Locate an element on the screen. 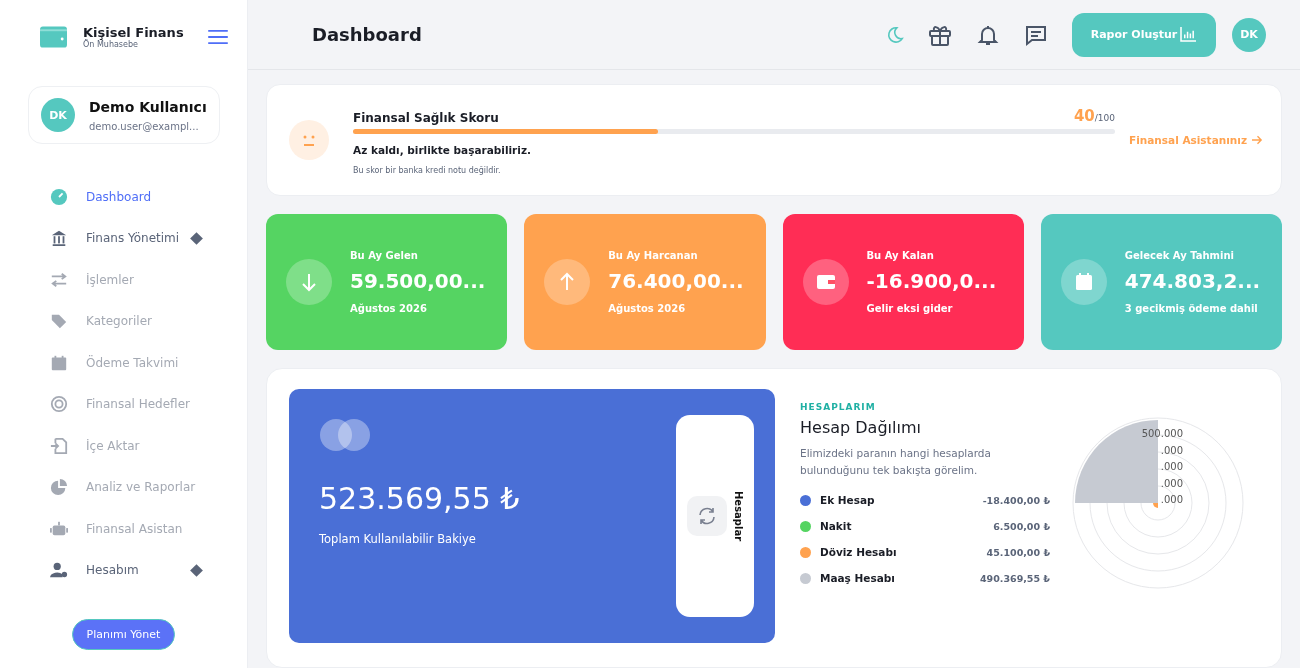 The height and width of the screenshot is (668, 1300). tick-label: 500.000 is located at coordinates (1162, 434).